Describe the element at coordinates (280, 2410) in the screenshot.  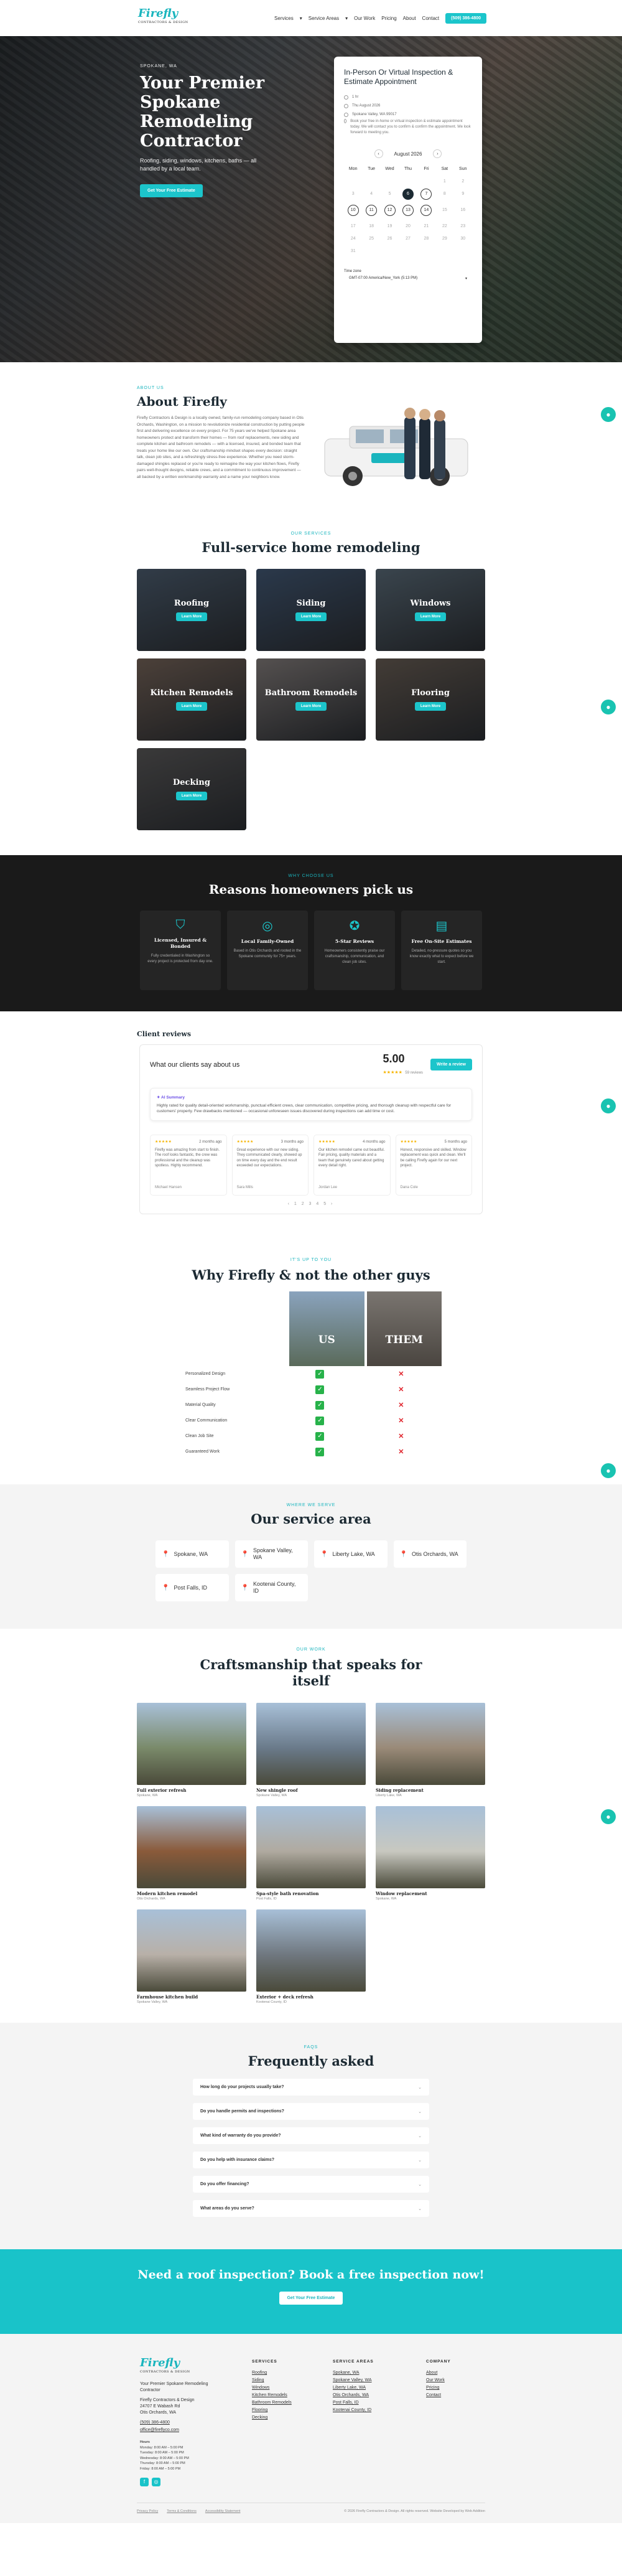
I see `footer-service-link: Flooring` at that location.